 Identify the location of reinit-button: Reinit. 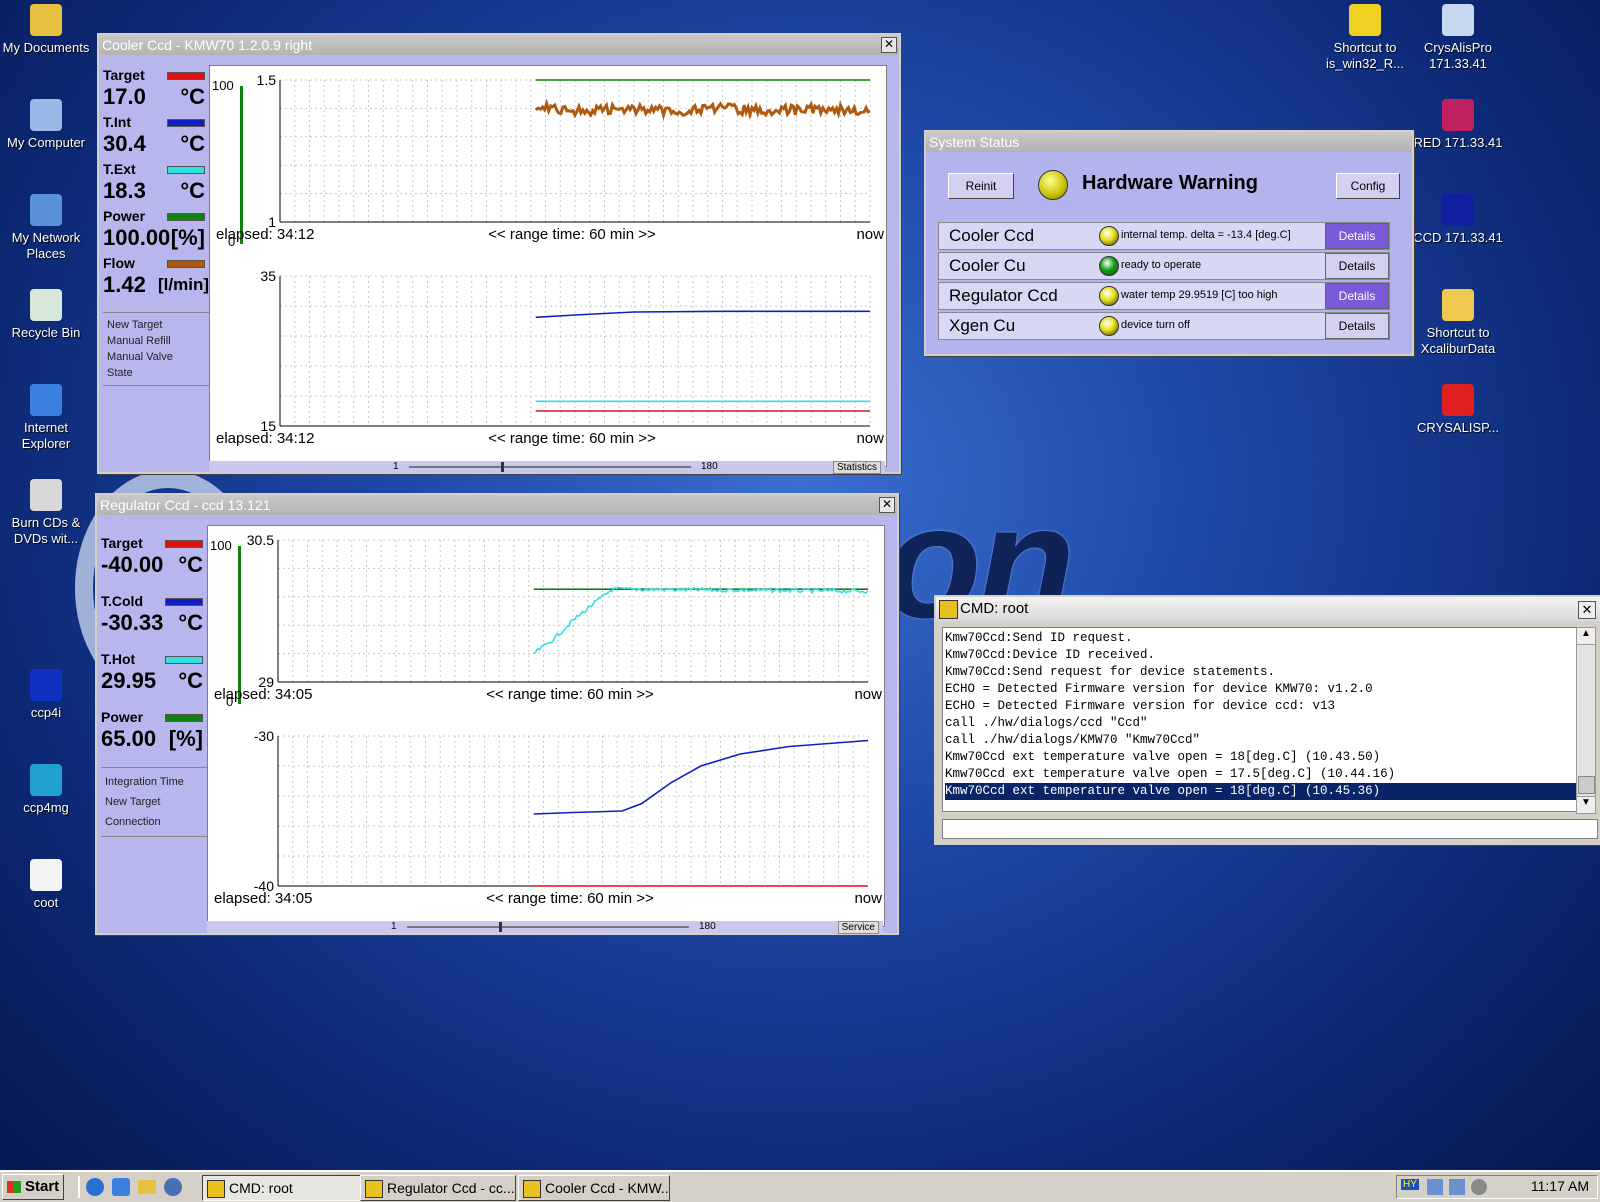
(981, 186).